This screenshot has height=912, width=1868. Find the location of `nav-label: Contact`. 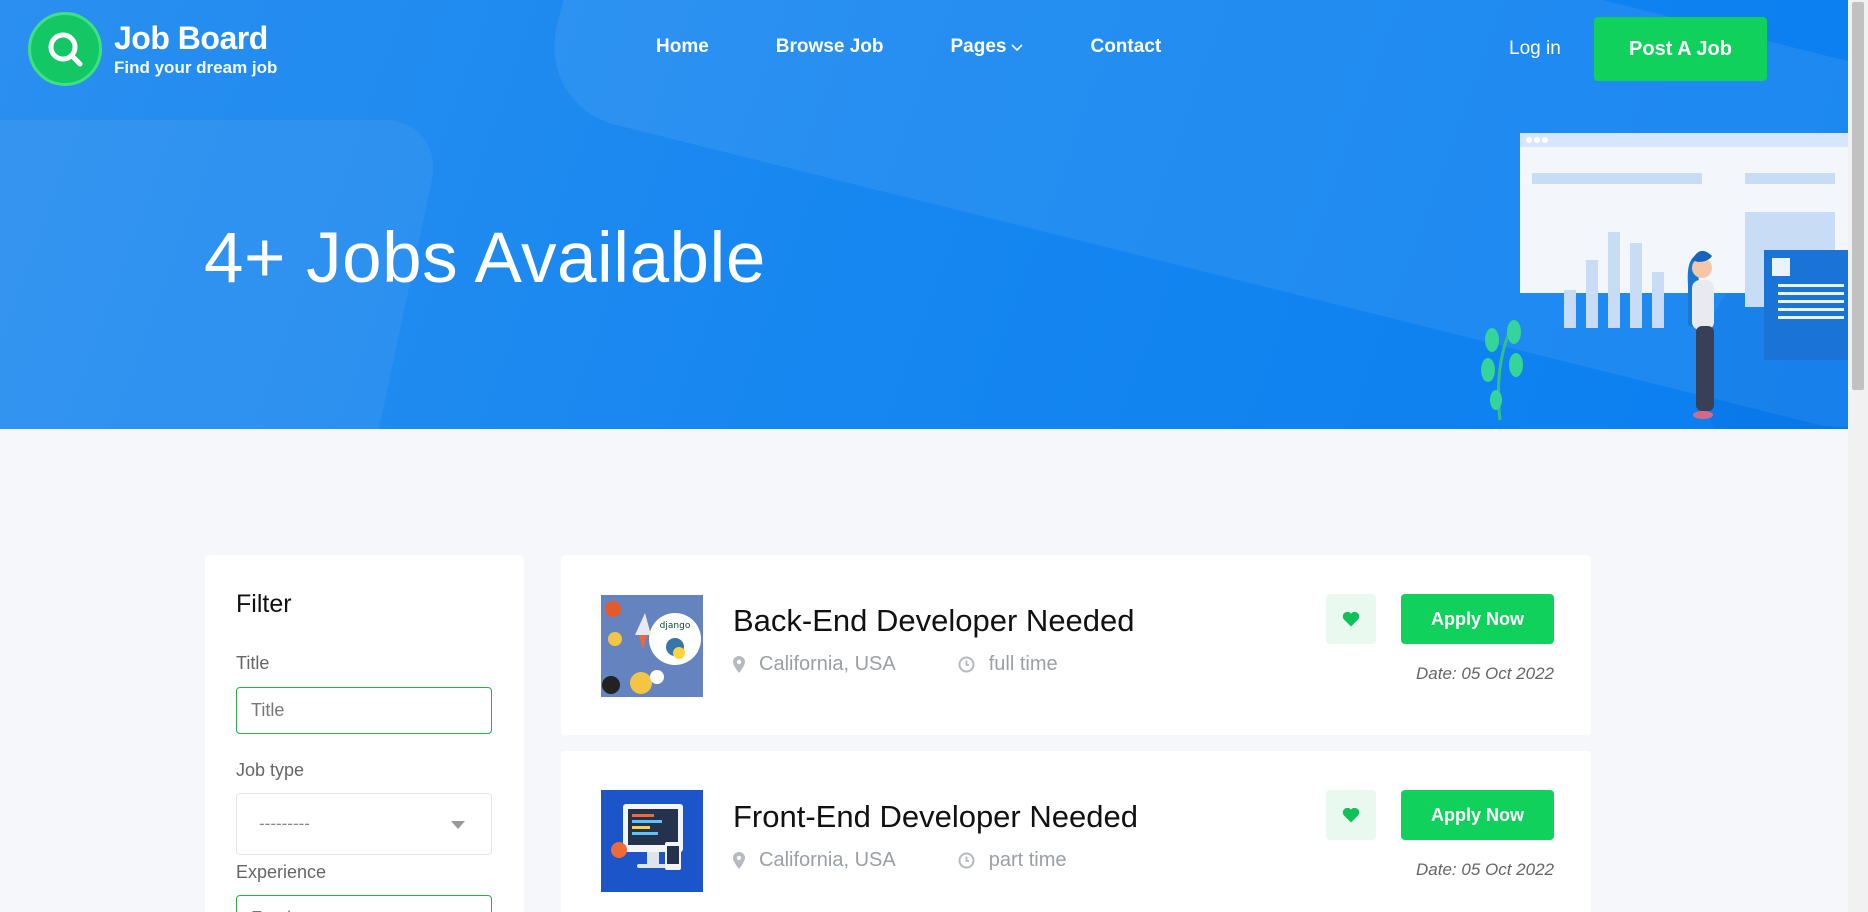

nav-label: Contact is located at coordinates (1126, 46).